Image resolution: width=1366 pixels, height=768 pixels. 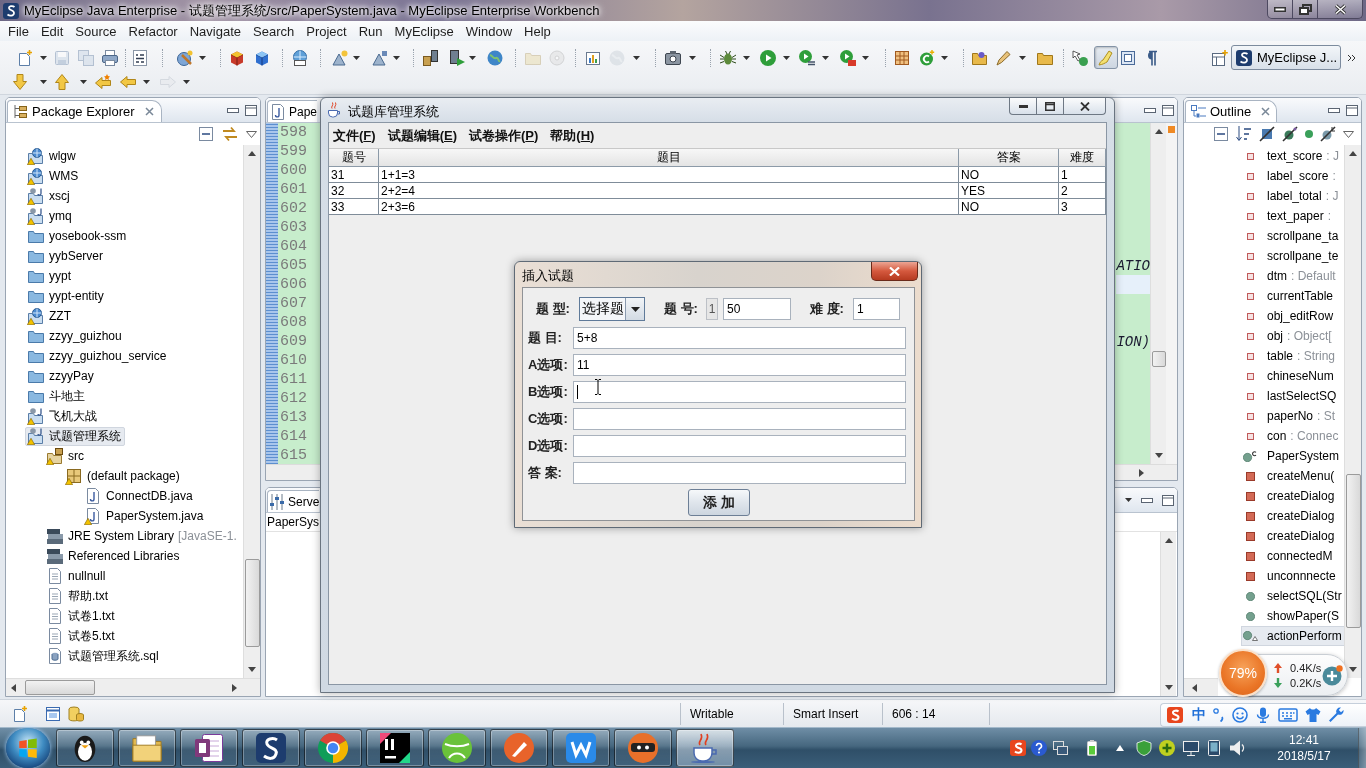 What do you see at coordinates (1039, 748) in the screenshot?
I see `help-icon` at bounding box center [1039, 748].